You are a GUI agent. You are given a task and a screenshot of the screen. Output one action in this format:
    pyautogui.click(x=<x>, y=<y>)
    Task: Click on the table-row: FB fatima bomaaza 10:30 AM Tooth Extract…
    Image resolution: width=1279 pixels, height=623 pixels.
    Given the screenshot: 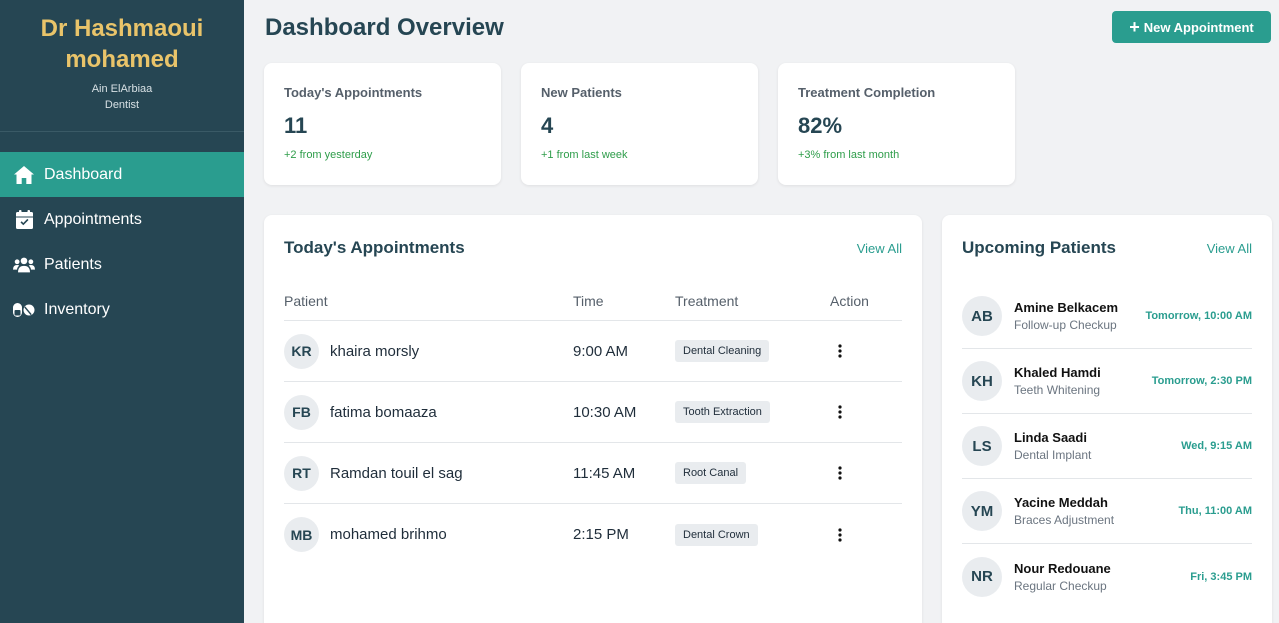 What is the action you would take?
    pyautogui.click(x=593, y=412)
    